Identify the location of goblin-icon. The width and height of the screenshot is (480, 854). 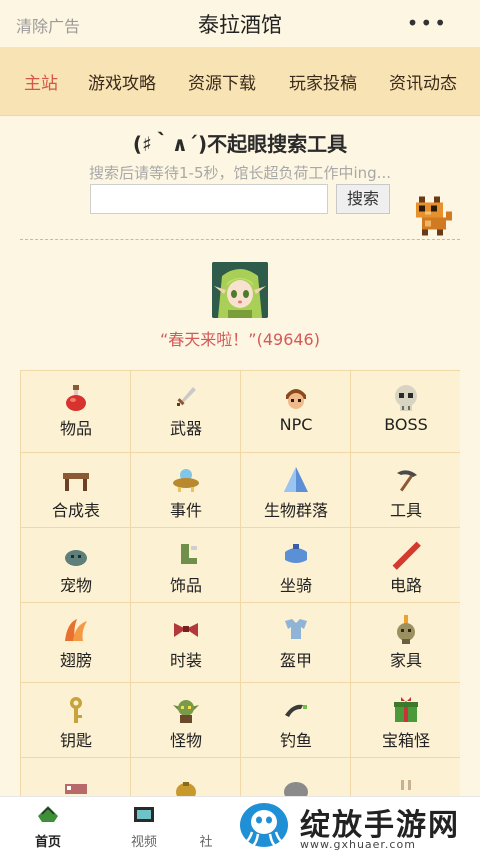
(186, 711).